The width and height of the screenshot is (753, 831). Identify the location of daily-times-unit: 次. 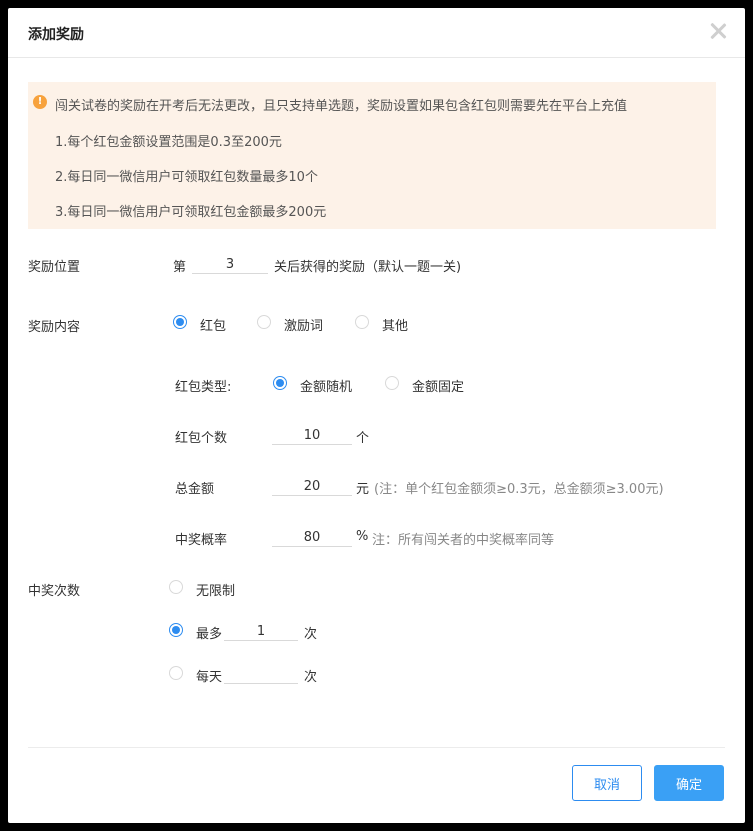
(311, 677).